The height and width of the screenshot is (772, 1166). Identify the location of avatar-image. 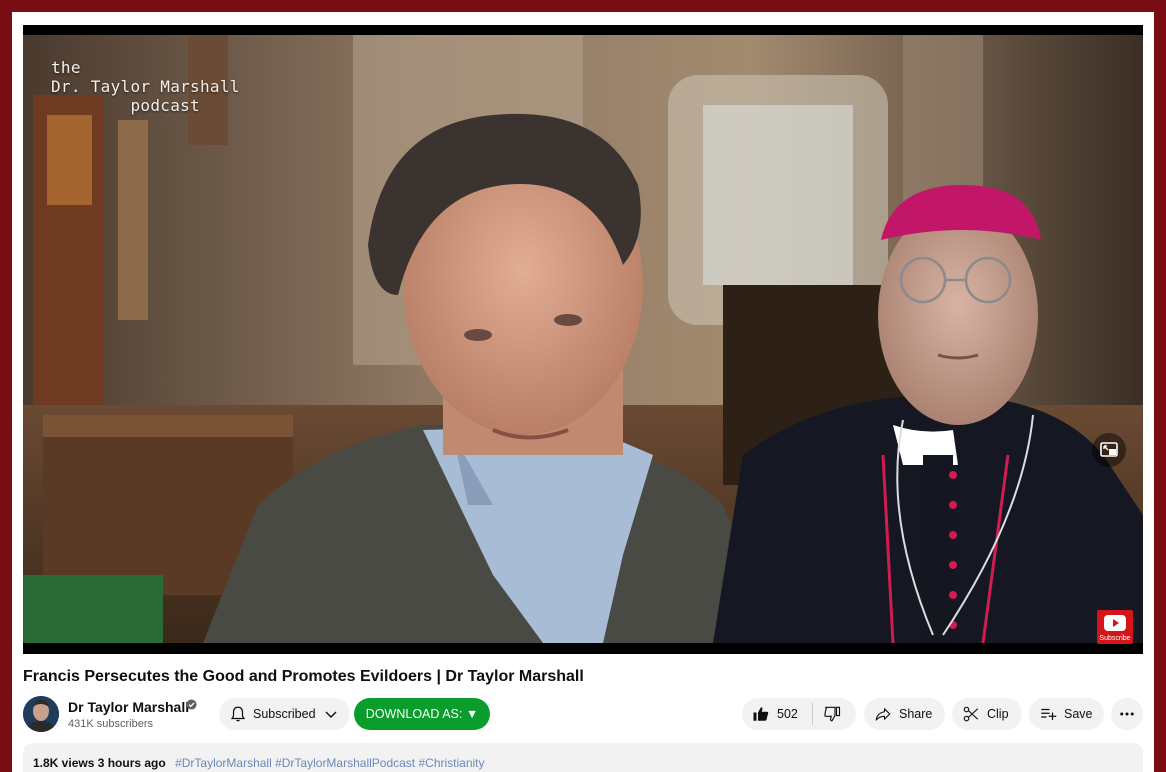
(41, 714).